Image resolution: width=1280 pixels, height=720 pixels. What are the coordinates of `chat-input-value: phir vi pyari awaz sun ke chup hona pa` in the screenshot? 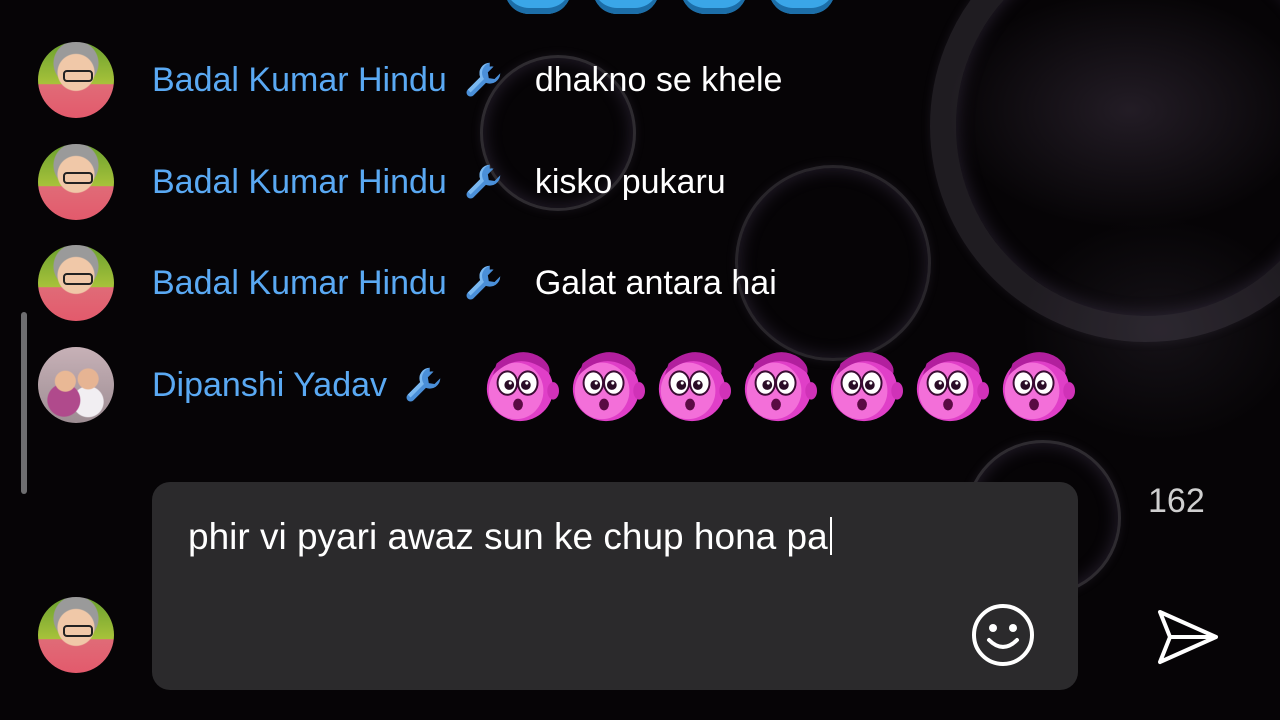 It's located at (508, 536).